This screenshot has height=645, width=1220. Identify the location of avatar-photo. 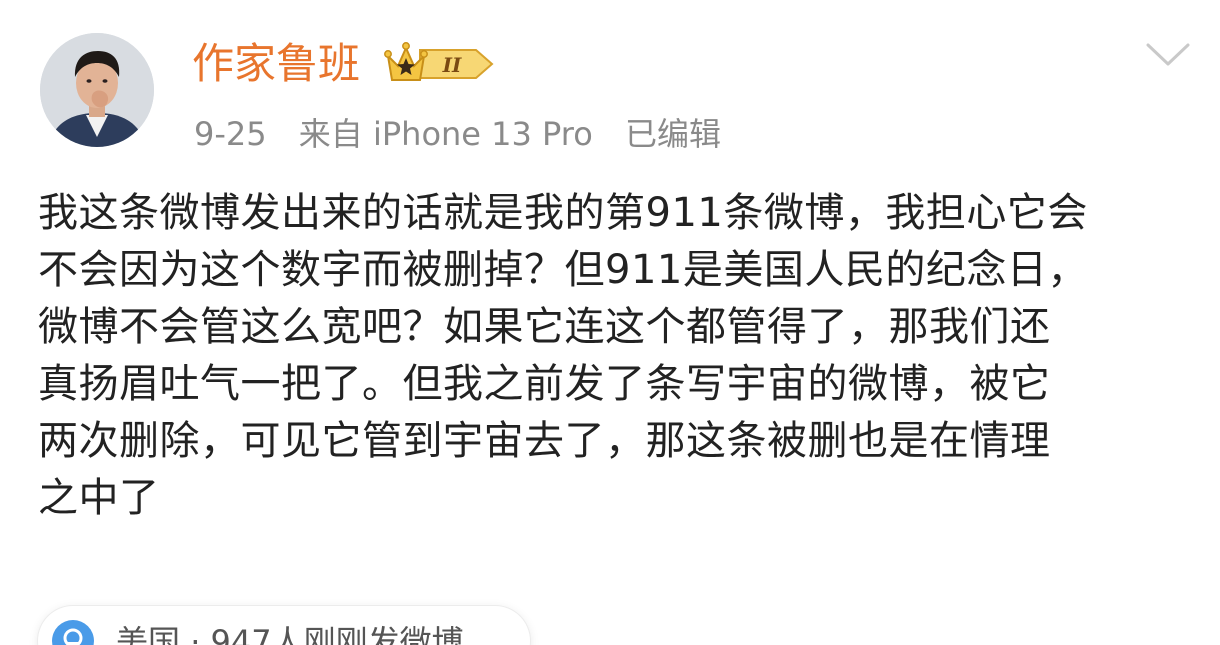
(97, 90).